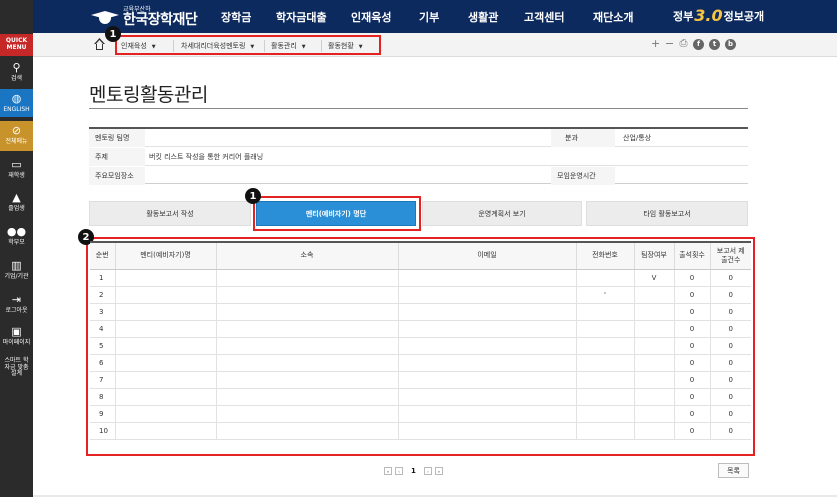  What do you see at coordinates (217, 46) in the screenshot?
I see `breadcrumb-item-mentoring: 차세대리더육성멘토링 ▼` at bounding box center [217, 46].